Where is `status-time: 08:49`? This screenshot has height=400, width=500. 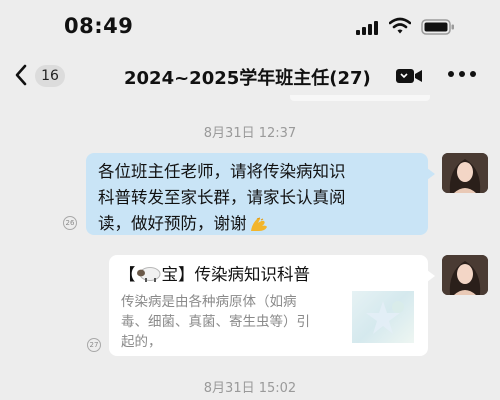 status-time: 08:49 is located at coordinates (99, 26).